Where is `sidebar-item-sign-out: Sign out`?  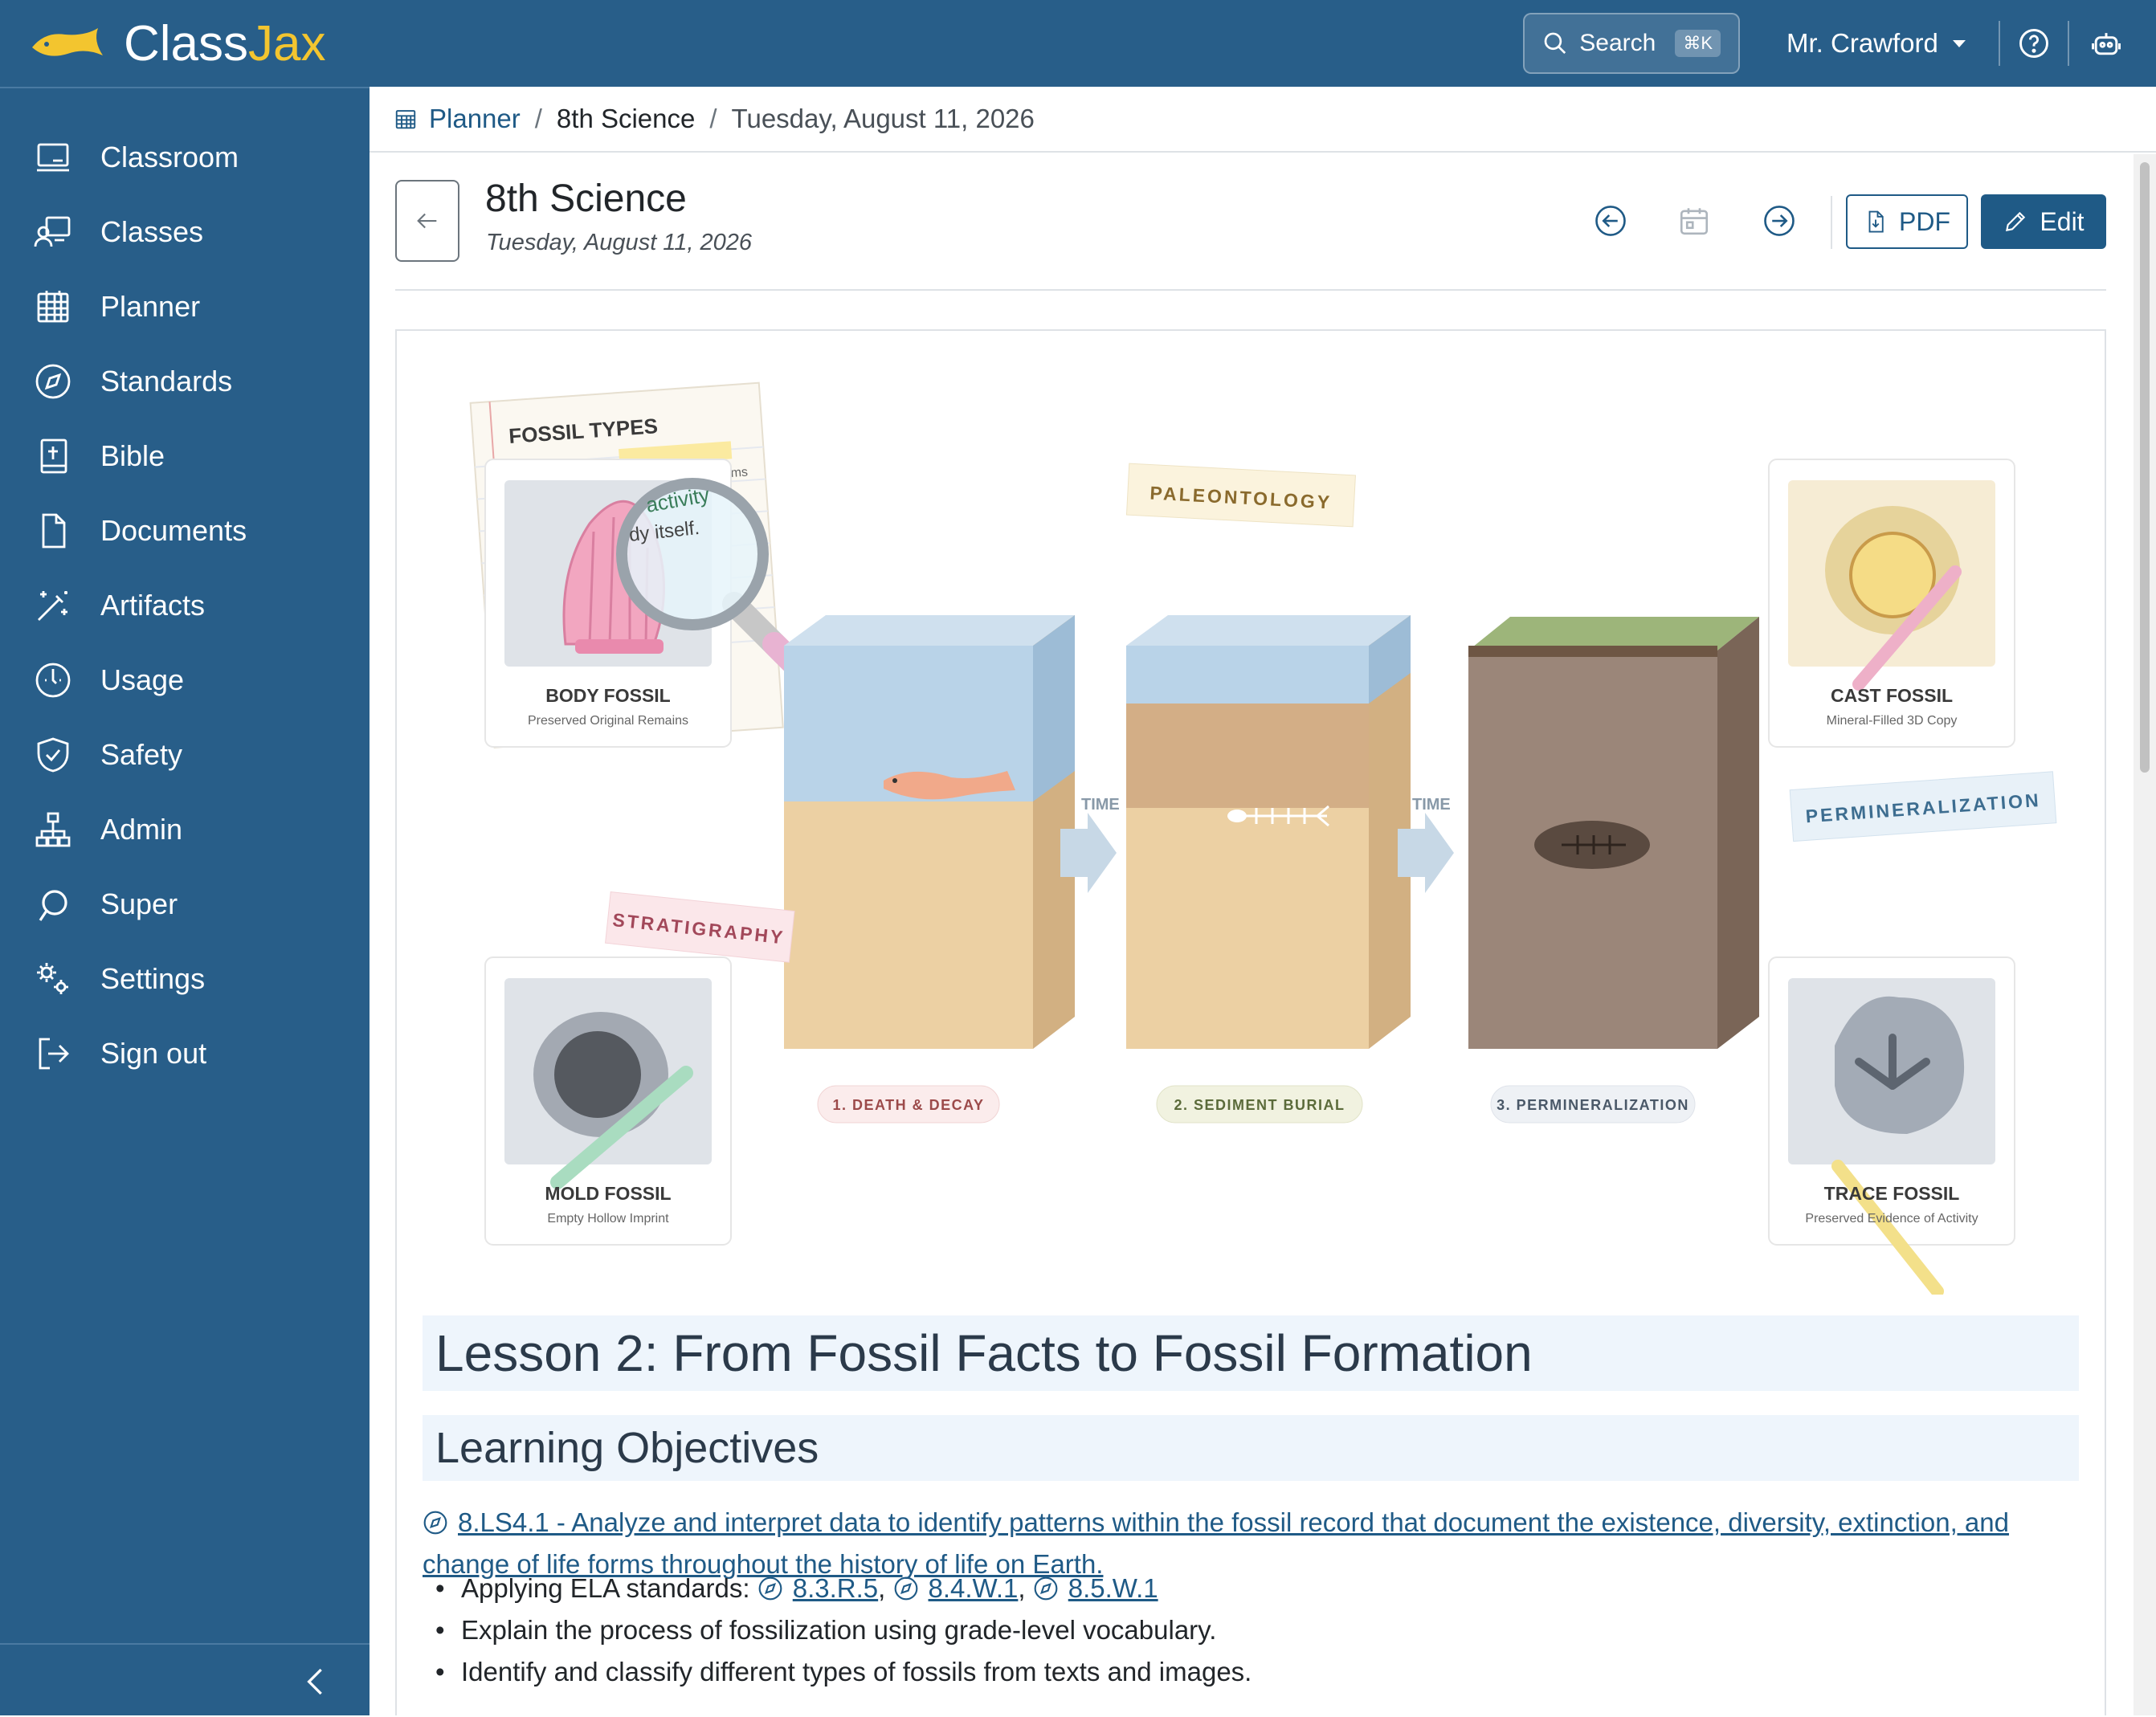
sidebar-item-sign-out: Sign out is located at coordinates (185, 1054).